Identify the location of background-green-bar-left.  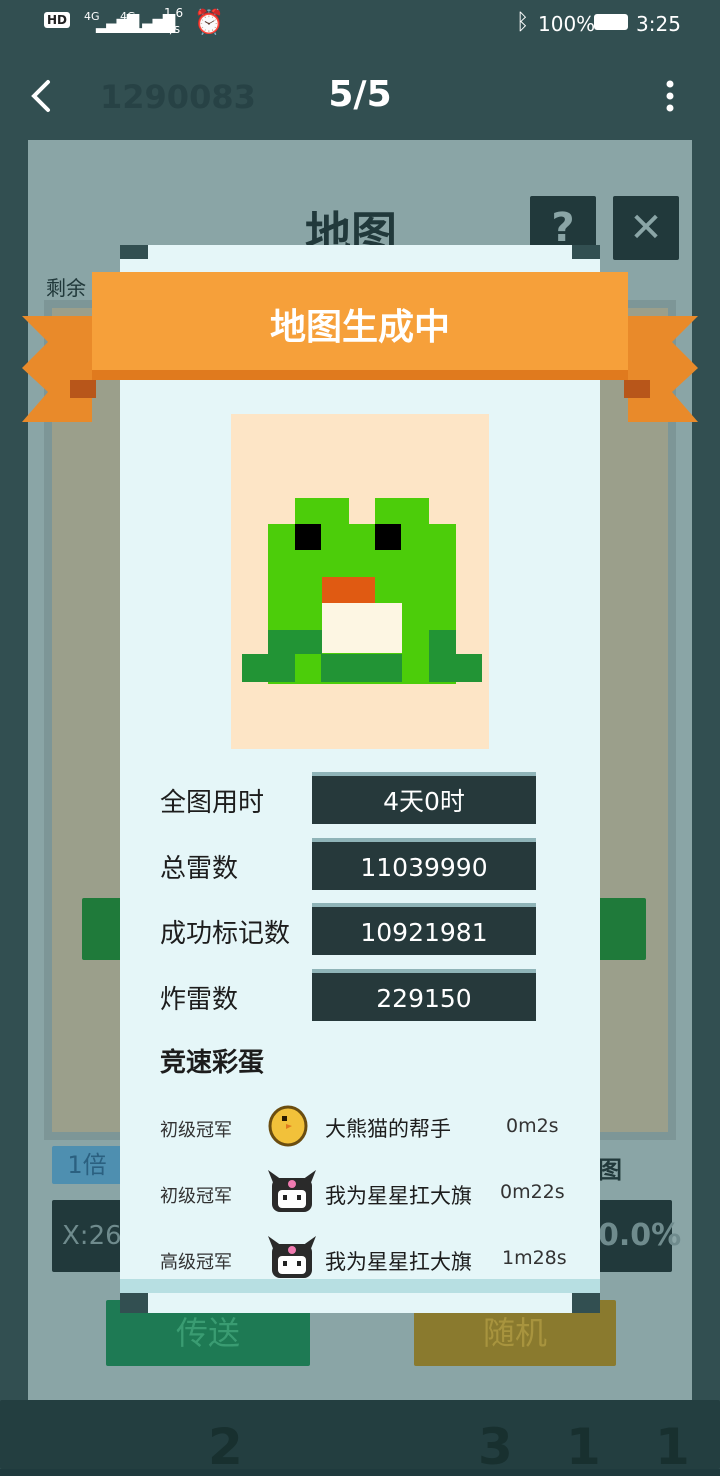
(102, 929).